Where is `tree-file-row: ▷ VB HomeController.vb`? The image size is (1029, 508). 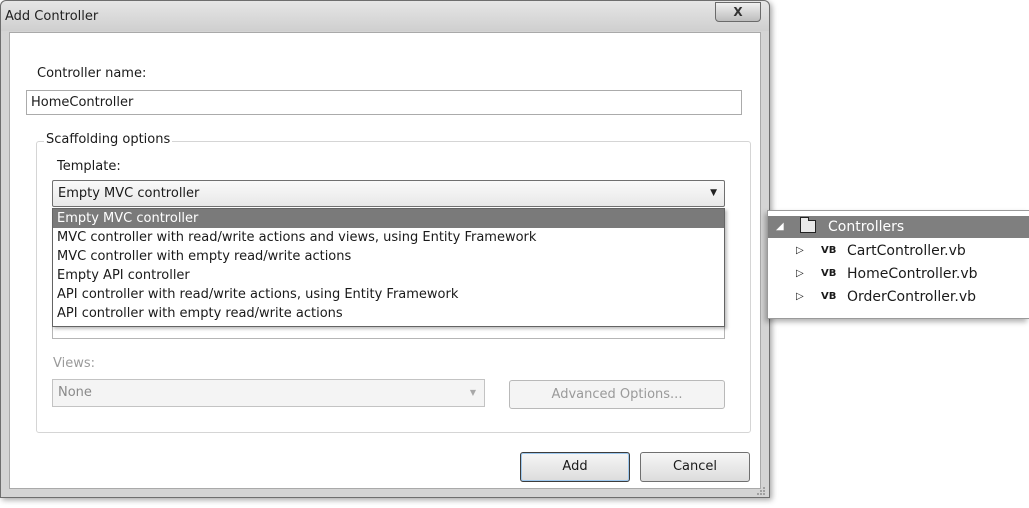
tree-file-row: ▷ VB HomeController.vb is located at coordinates (898, 274).